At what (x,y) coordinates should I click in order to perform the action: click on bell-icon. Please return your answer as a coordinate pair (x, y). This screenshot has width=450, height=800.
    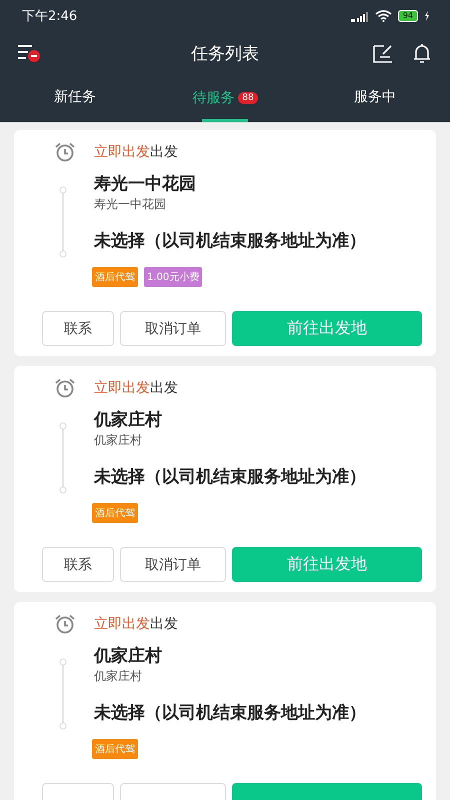
    Looking at the image, I should click on (422, 53).